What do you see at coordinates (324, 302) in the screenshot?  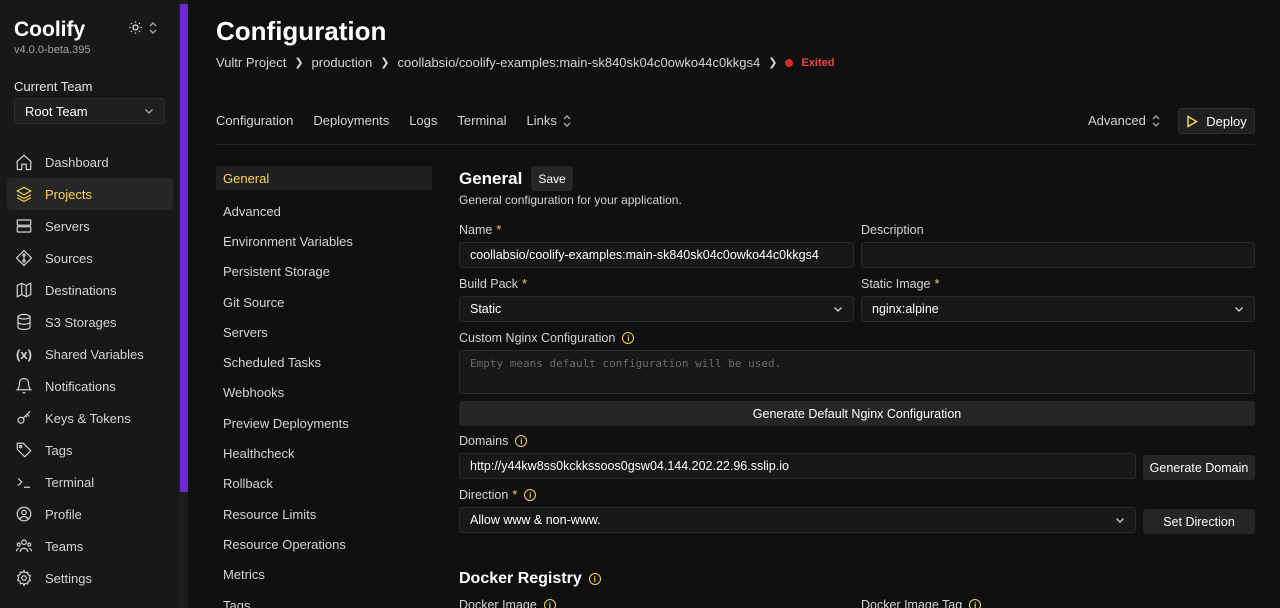 I see `subnav-item-git-source: Git Source` at bounding box center [324, 302].